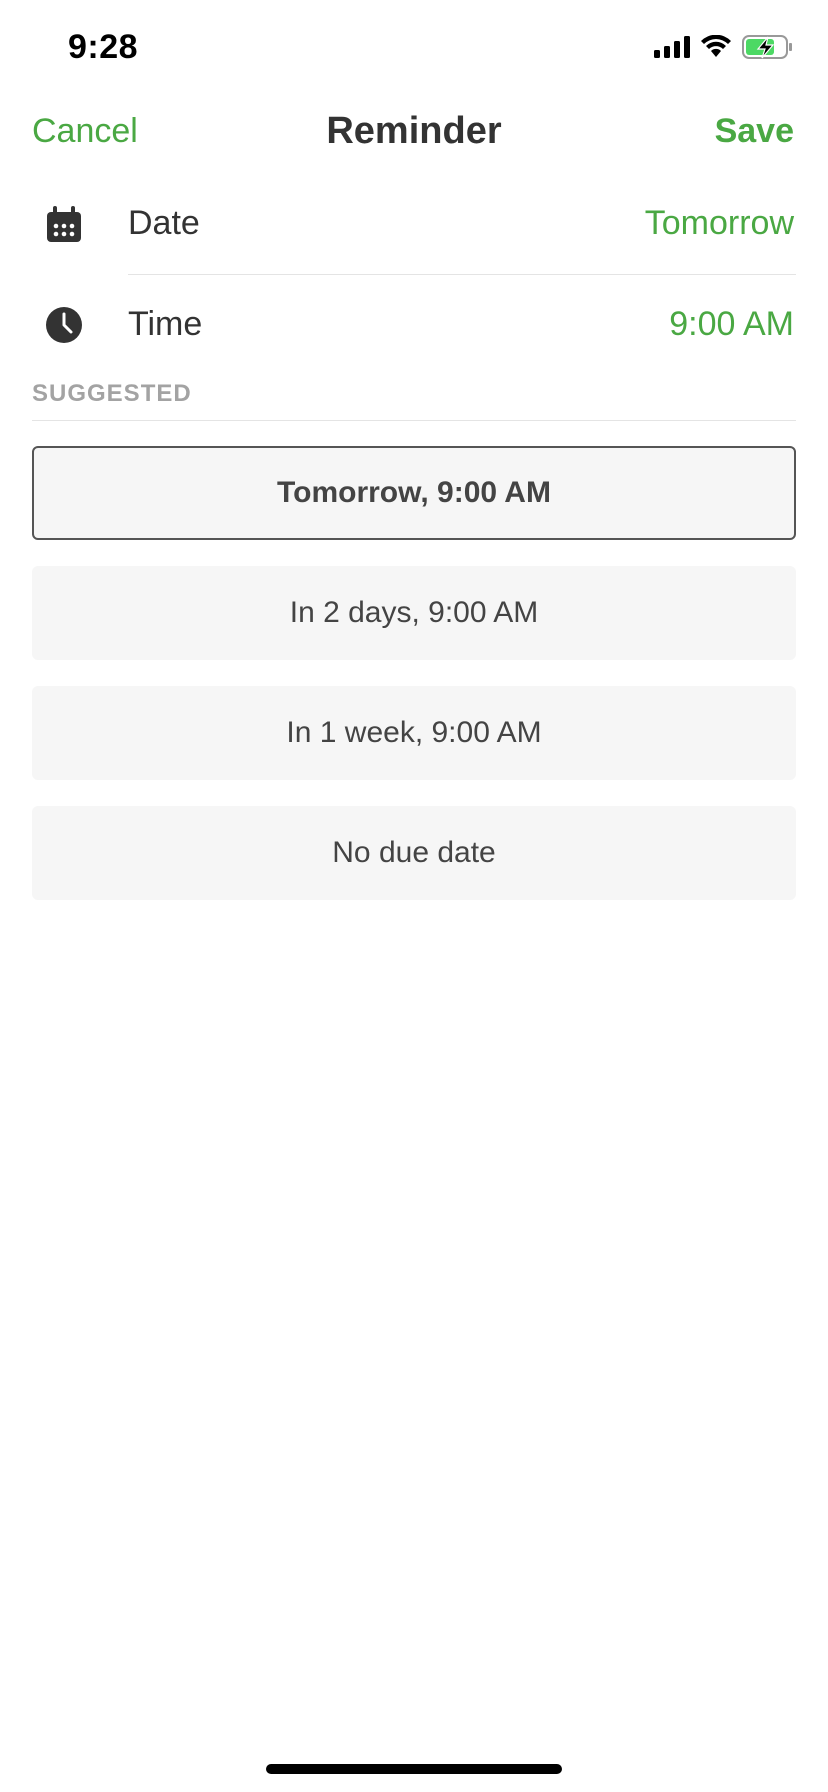 This screenshot has height=1792, width=828. What do you see at coordinates (414, 853) in the screenshot?
I see `suggestion-no-due-date-button: No due date` at bounding box center [414, 853].